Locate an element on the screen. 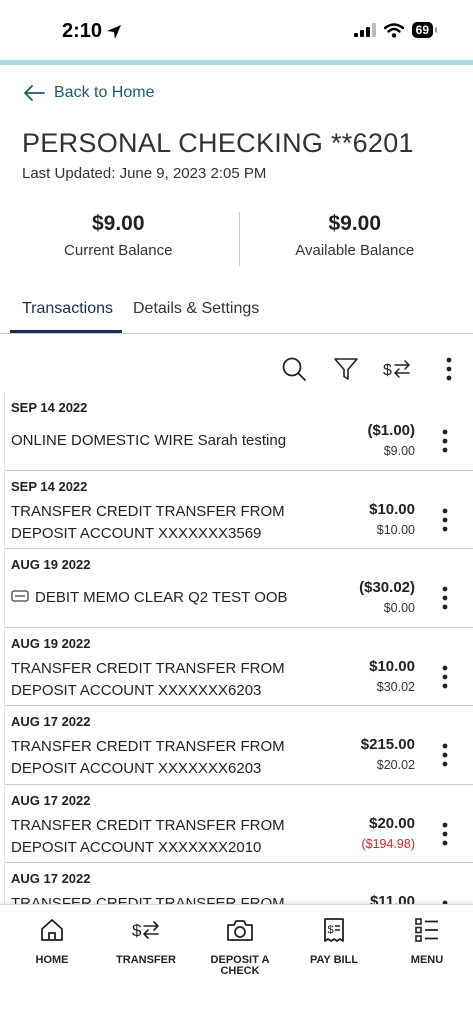 This screenshot has height=1024, width=473. transfer-sort-button: $ is located at coordinates (397, 369).